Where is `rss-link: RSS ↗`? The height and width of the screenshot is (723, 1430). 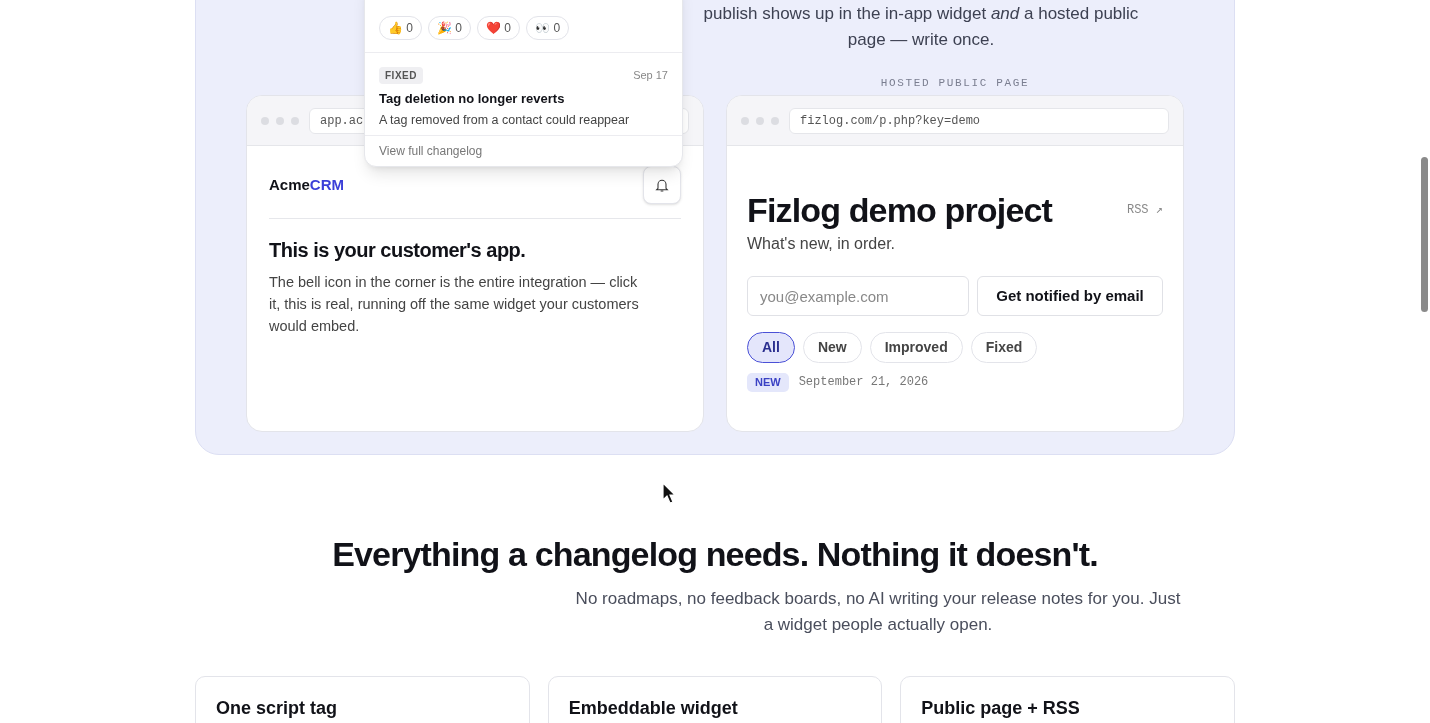 rss-link: RSS ↗ is located at coordinates (1144, 210).